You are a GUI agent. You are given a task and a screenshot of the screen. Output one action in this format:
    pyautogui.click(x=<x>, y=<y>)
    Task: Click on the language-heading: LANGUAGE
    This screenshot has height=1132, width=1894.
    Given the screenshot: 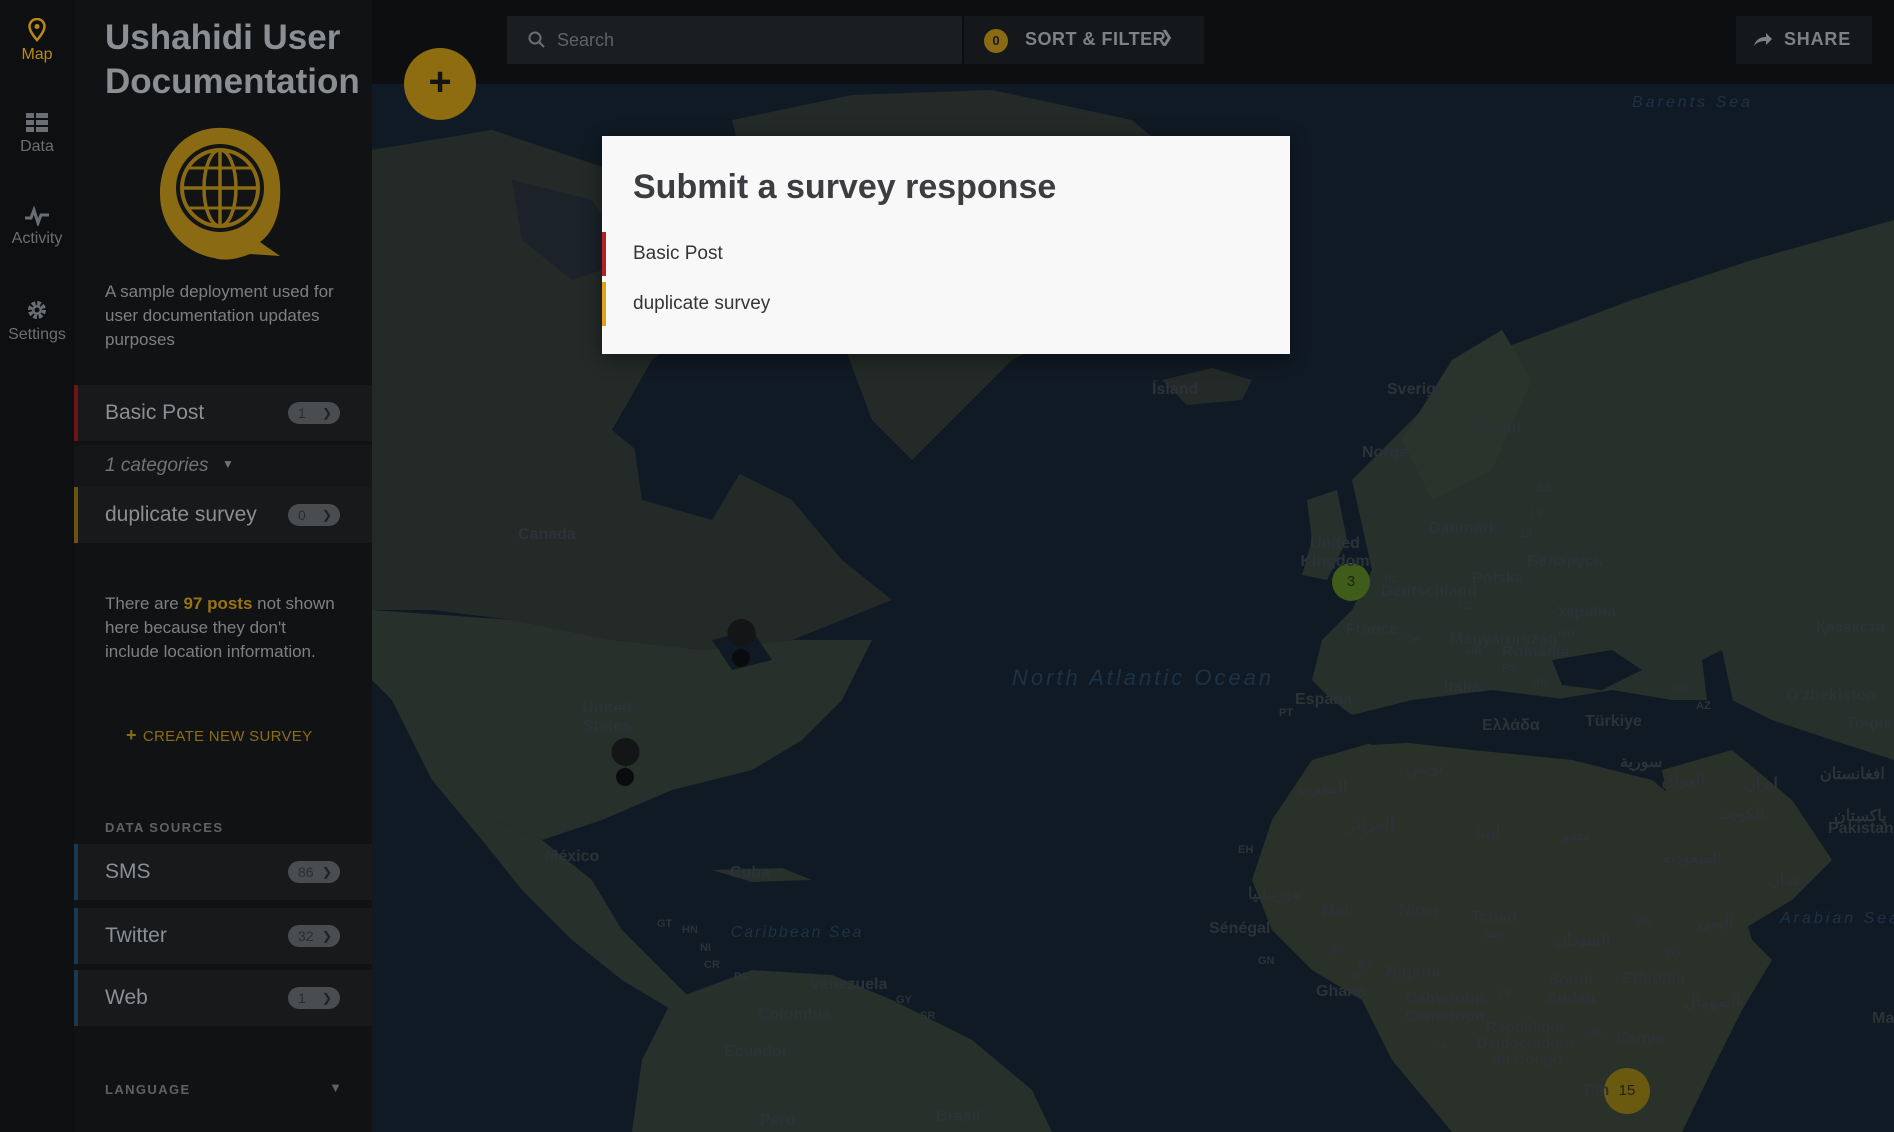 What is the action you would take?
    pyautogui.click(x=148, y=1089)
    